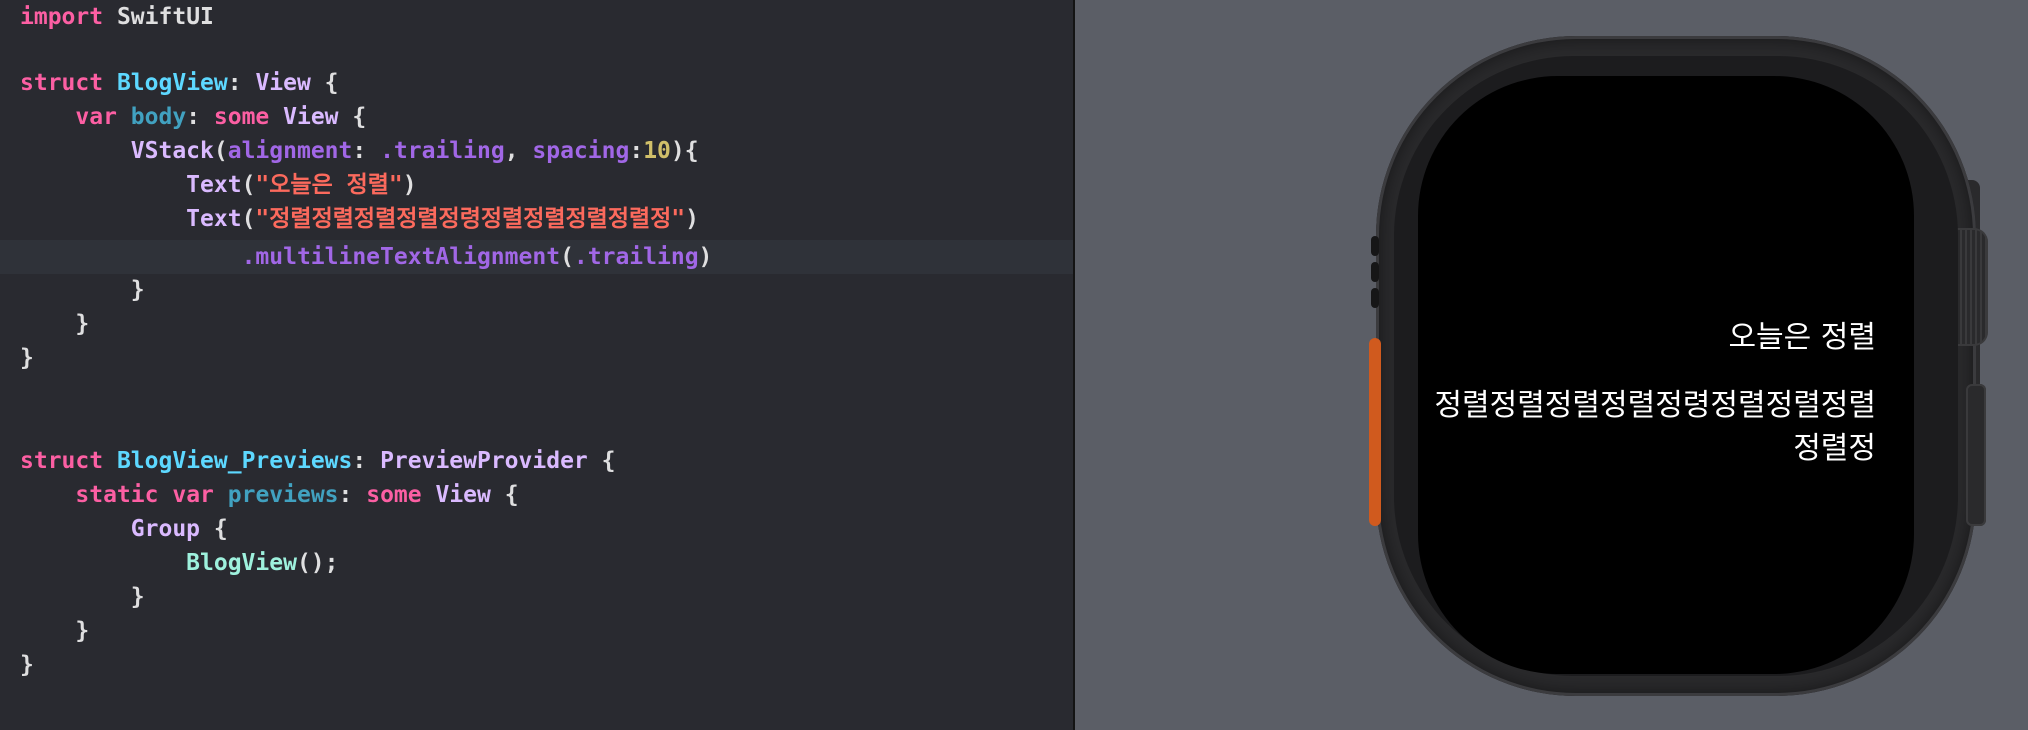  Describe the element at coordinates (536, 185) in the screenshot. I see `code-line-text-1: Text("오늘은 정렬")` at that location.